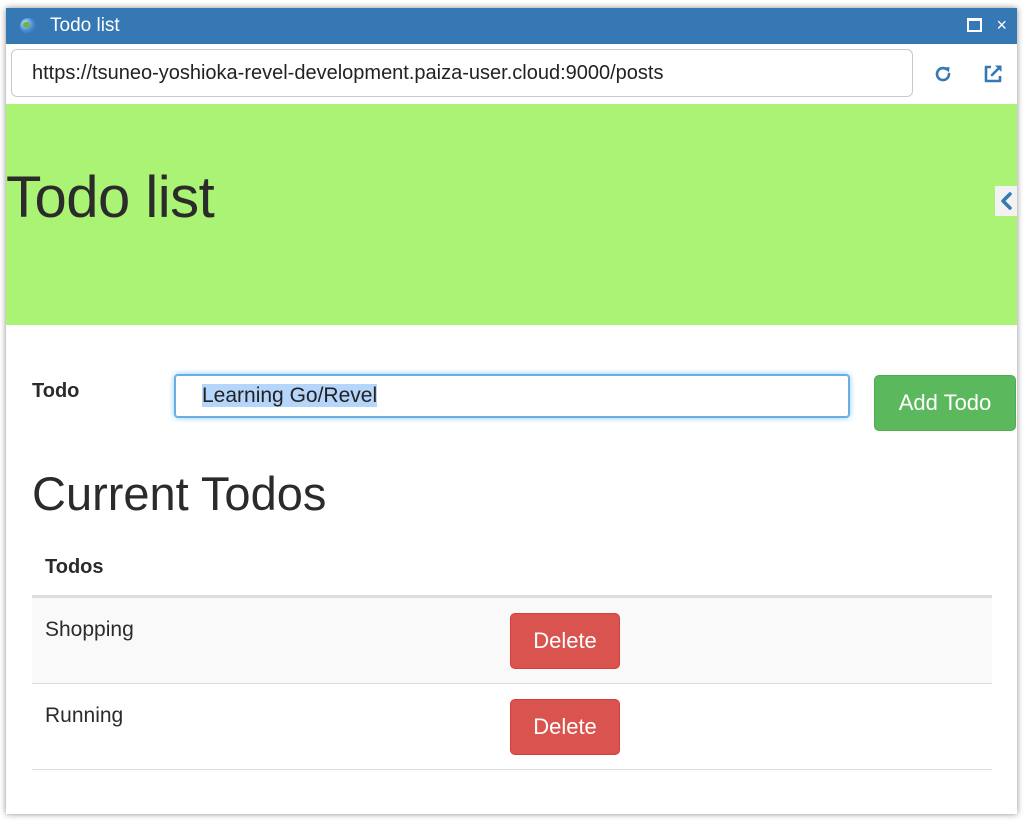  I want to click on chevron-left-icon, so click(1006, 201).